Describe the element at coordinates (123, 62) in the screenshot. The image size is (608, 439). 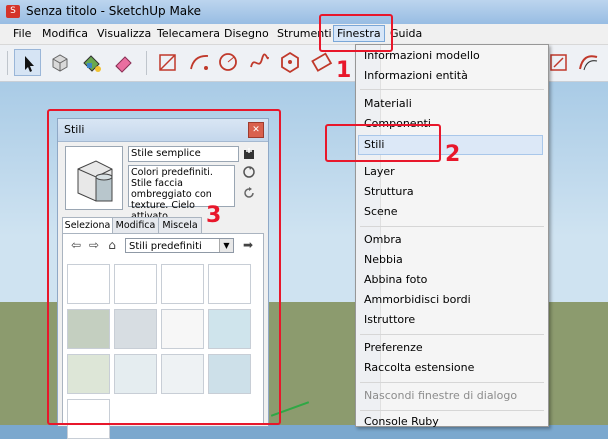
I see `eraser-icon` at that location.